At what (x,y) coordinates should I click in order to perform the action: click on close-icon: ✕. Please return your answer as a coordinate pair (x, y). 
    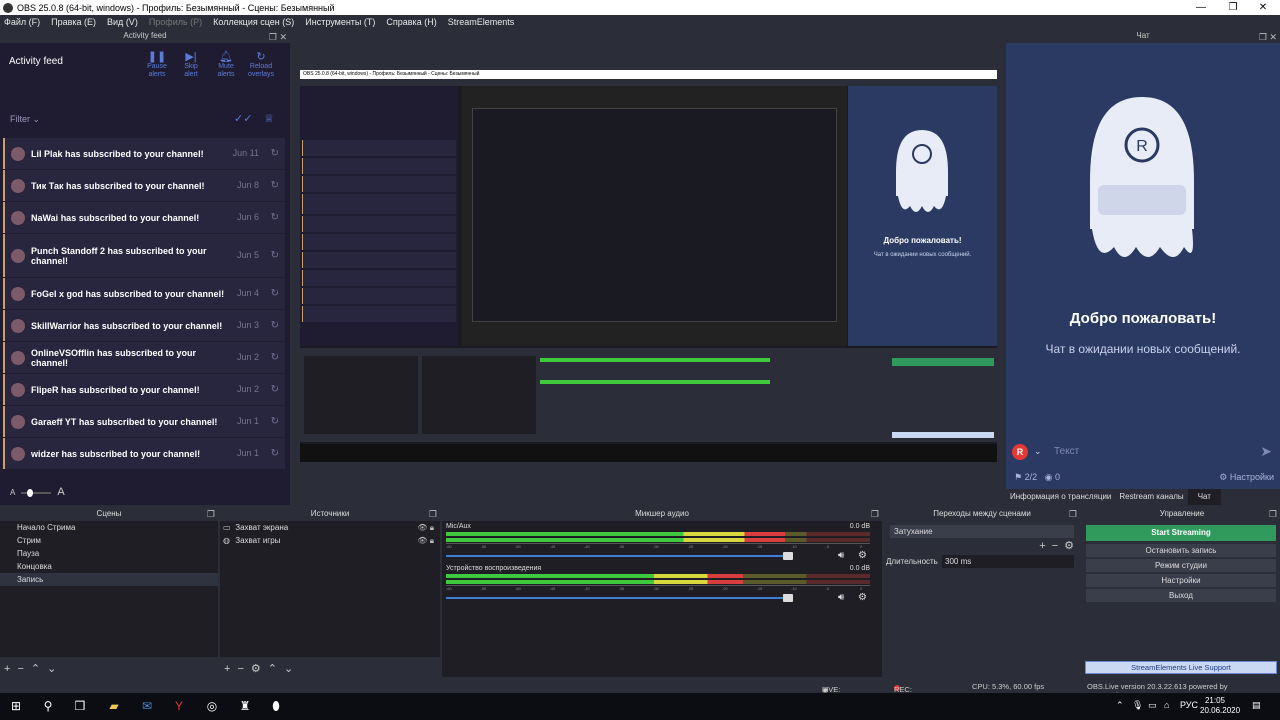
    Looking at the image, I should click on (1263, 7).